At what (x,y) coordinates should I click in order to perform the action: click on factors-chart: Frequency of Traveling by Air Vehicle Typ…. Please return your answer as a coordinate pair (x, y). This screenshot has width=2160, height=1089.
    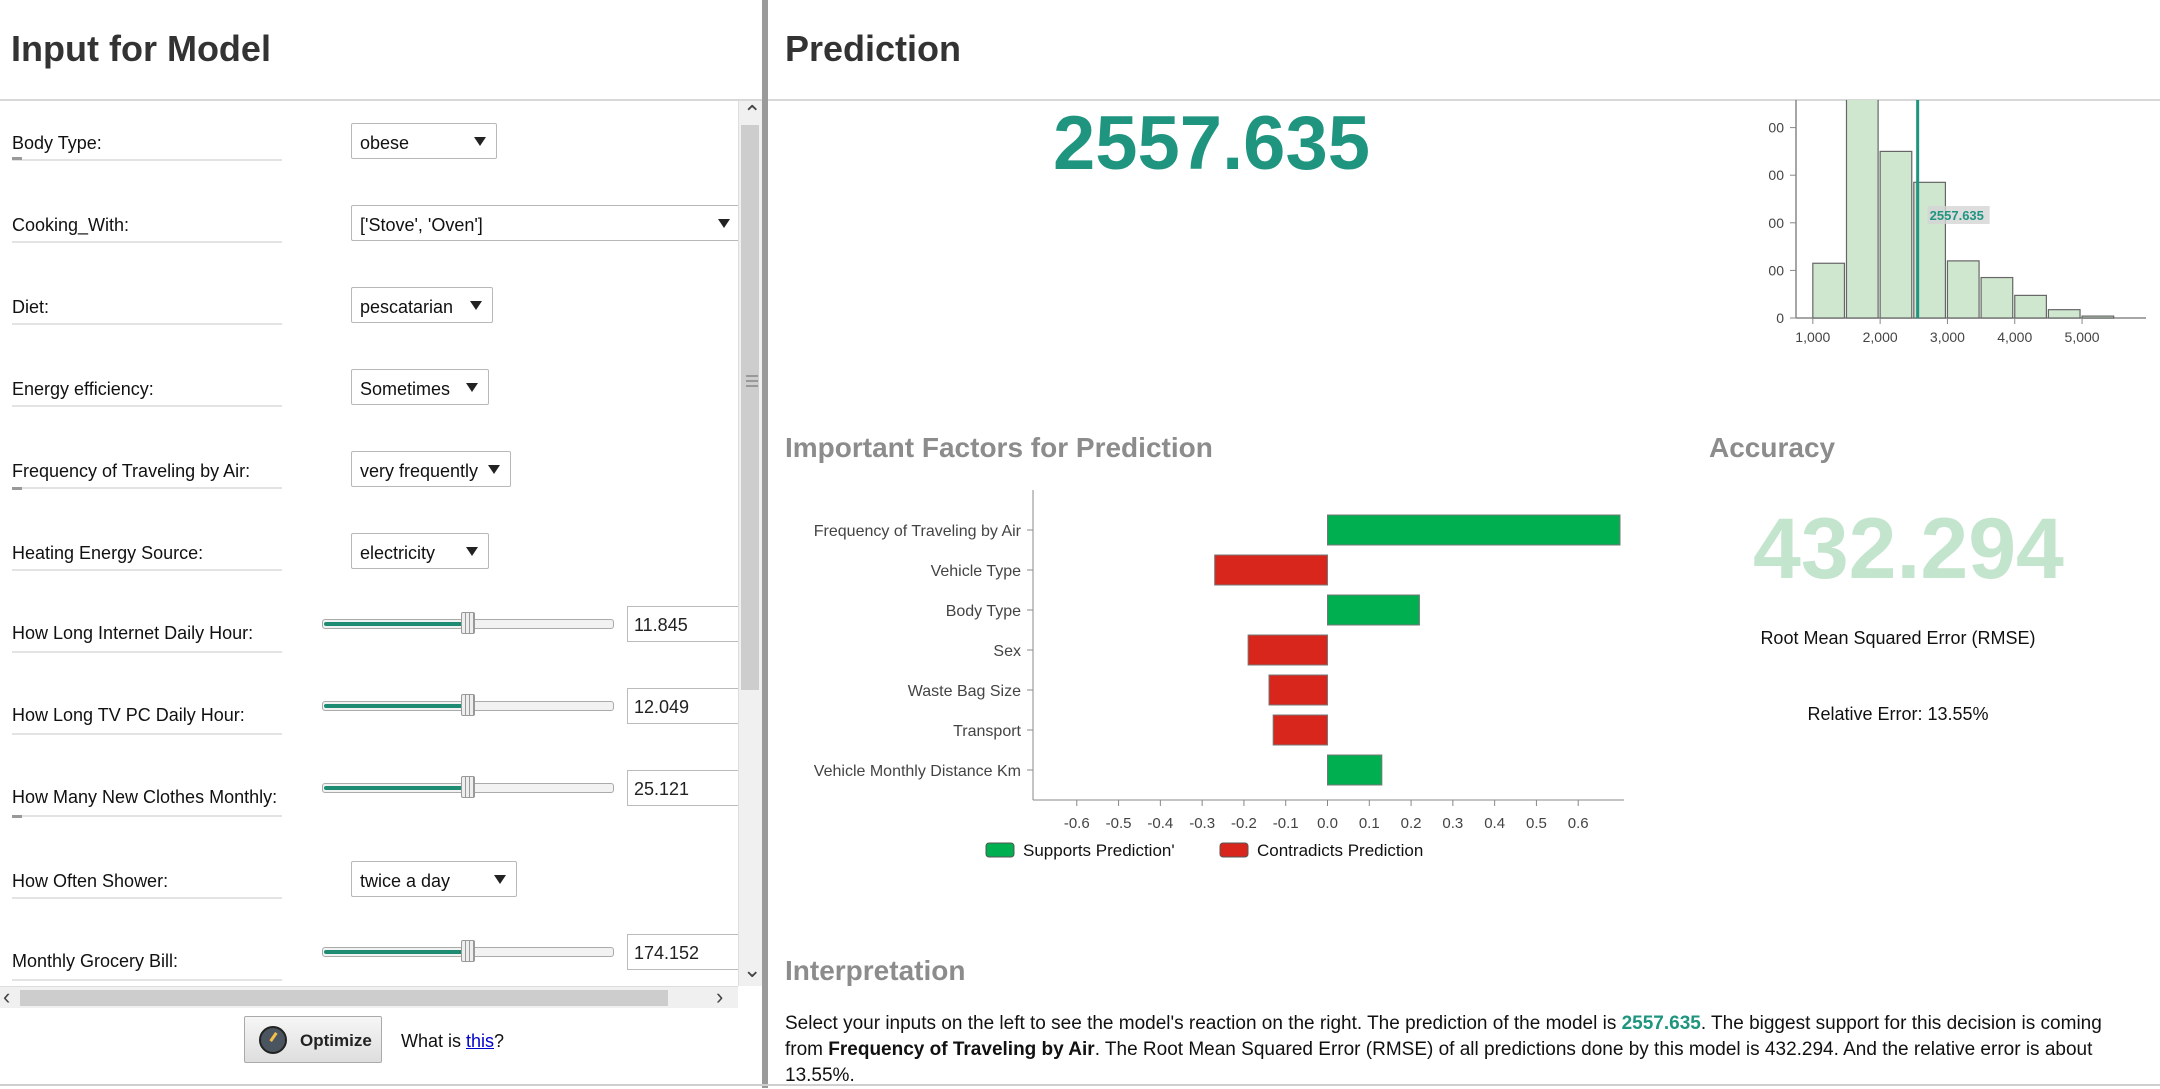
    Looking at the image, I should click on (1208, 690).